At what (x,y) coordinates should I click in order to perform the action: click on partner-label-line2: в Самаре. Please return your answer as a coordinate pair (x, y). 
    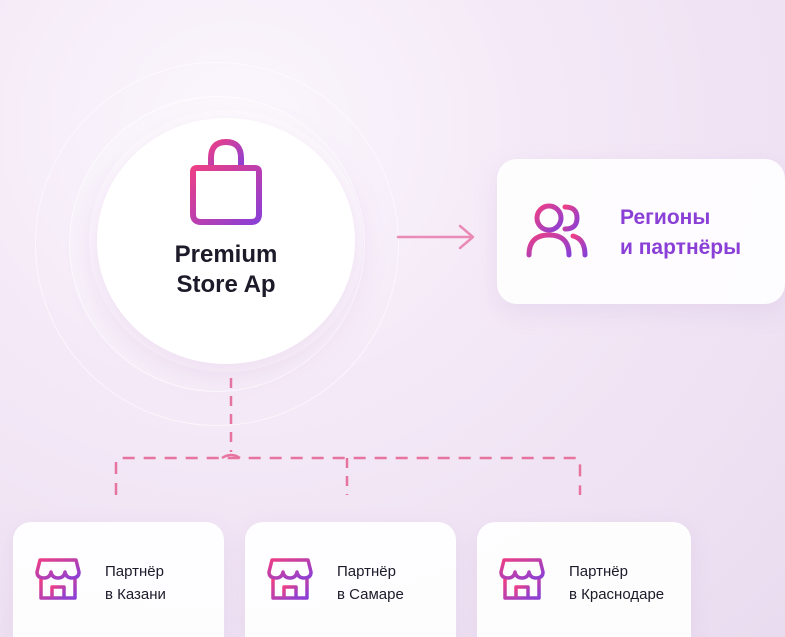
    Looking at the image, I should click on (370, 594).